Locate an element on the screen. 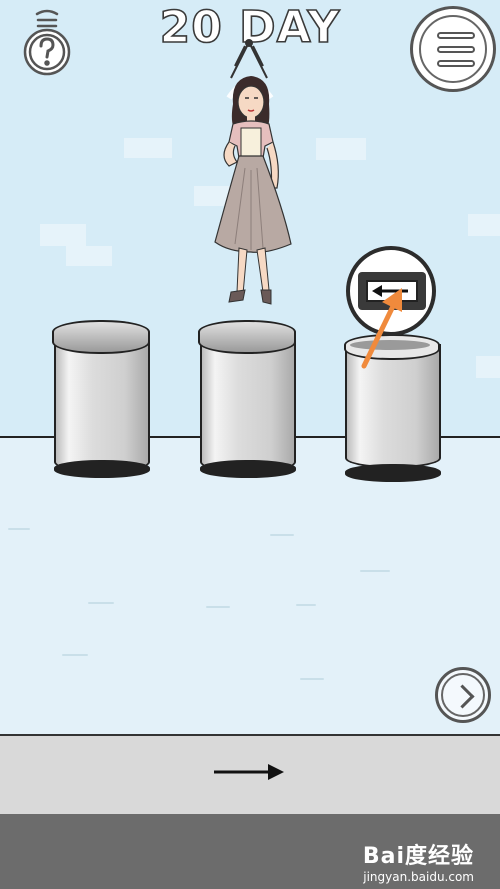 This screenshot has height=889, width=500. lightbulb-question-icon is located at coordinates (47, 42).